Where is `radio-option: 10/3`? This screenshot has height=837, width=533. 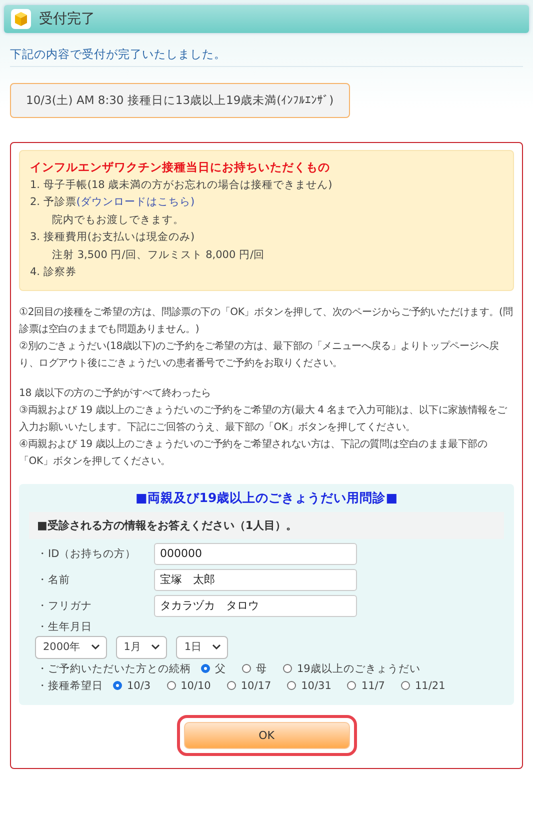 radio-option: 10/3 is located at coordinates (132, 686).